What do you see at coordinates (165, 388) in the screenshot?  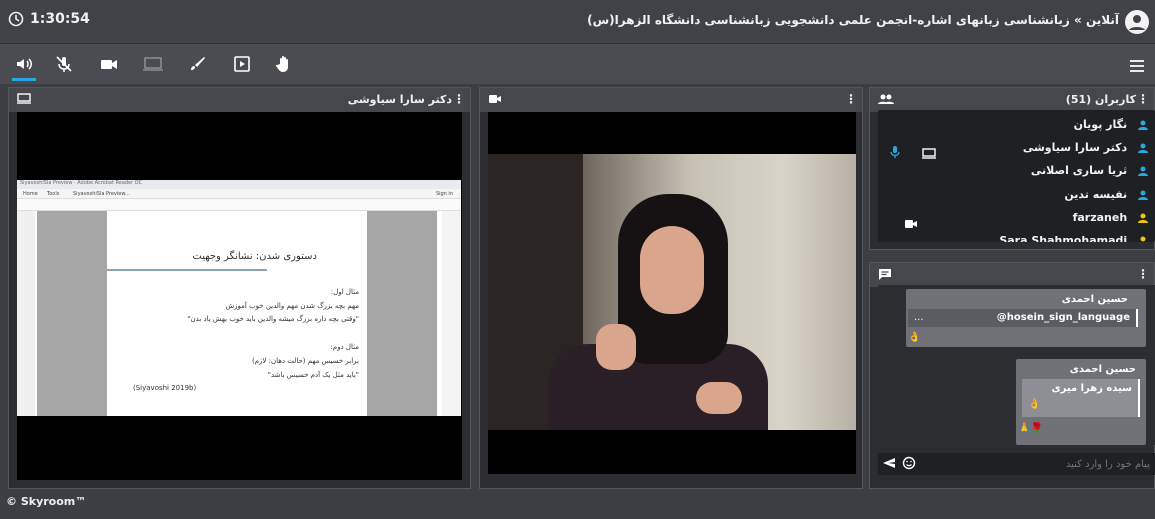 I see `slide-citation: (Siyavoshi 2019b)` at bounding box center [165, 388].